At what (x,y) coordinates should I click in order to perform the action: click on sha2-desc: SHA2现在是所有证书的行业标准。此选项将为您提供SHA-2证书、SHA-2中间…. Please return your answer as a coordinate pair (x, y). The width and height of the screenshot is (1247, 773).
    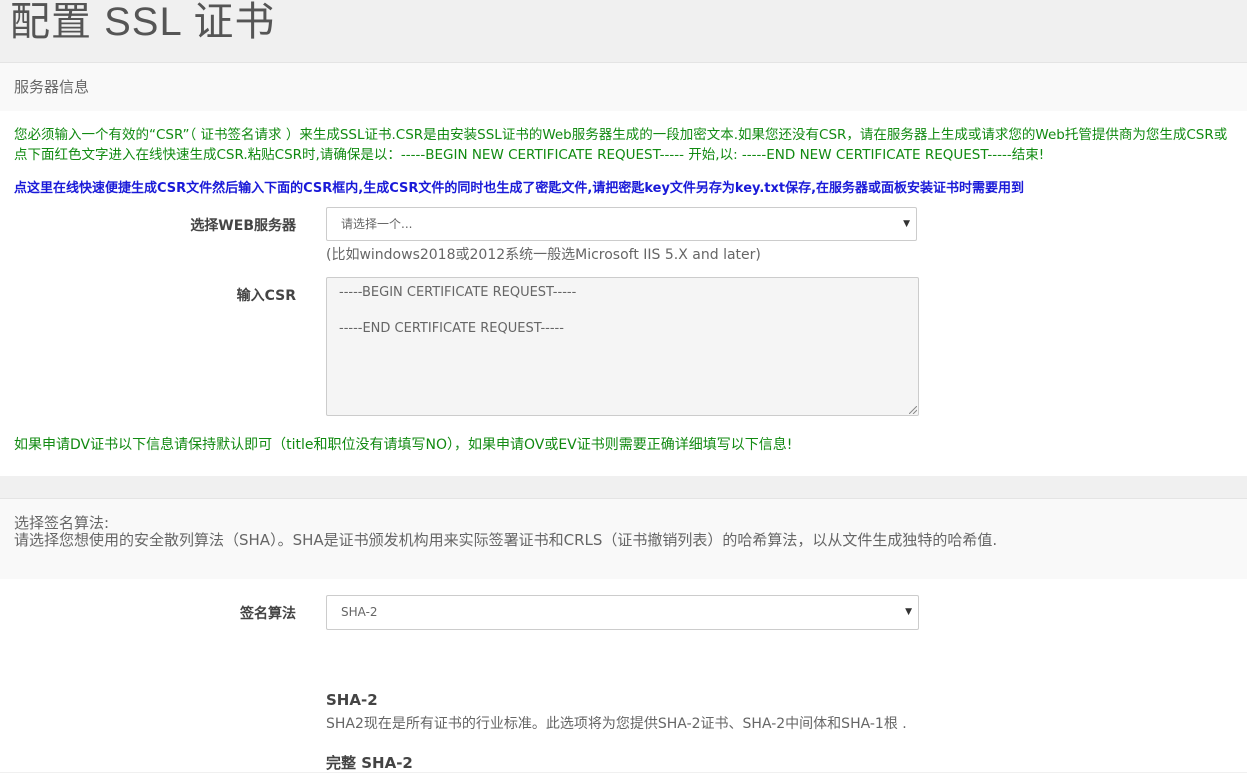
    Looking at the image, I should click on (616, 724).